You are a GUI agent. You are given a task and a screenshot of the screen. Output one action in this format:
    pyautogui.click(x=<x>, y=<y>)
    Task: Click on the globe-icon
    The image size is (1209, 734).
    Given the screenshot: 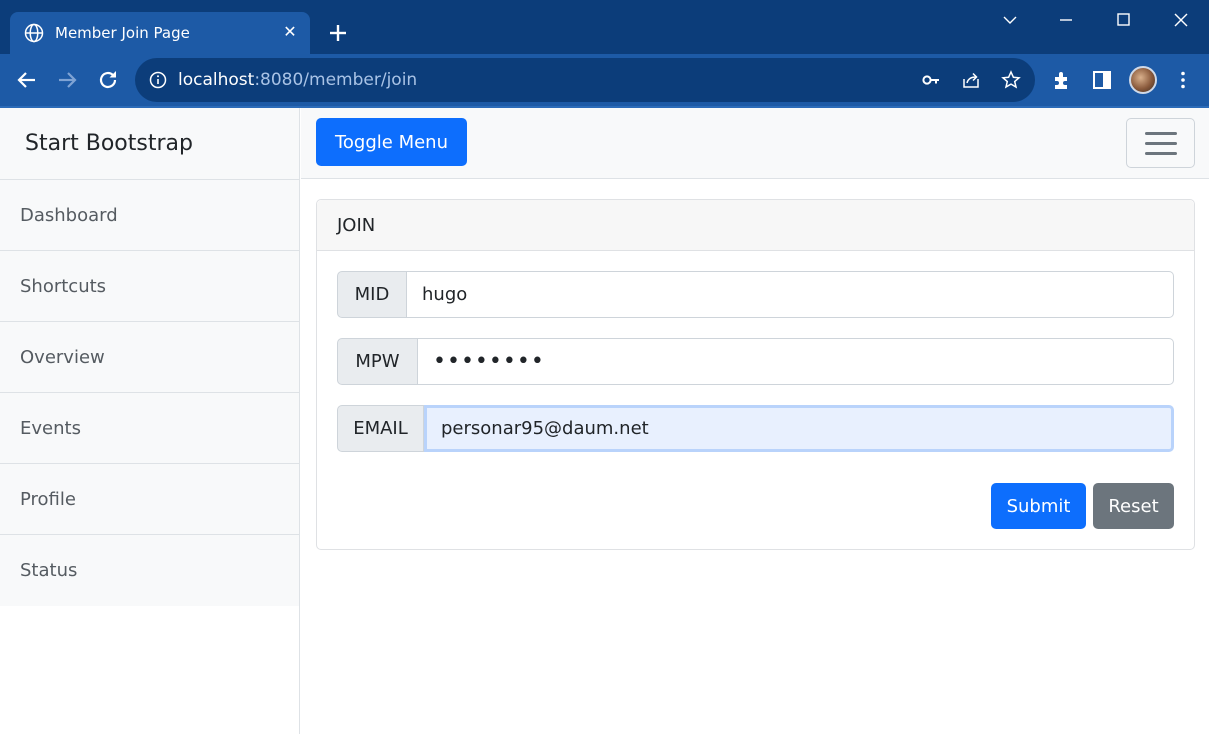 What is the action you would take?
    pyautogui.click(x=34, y=33)
    